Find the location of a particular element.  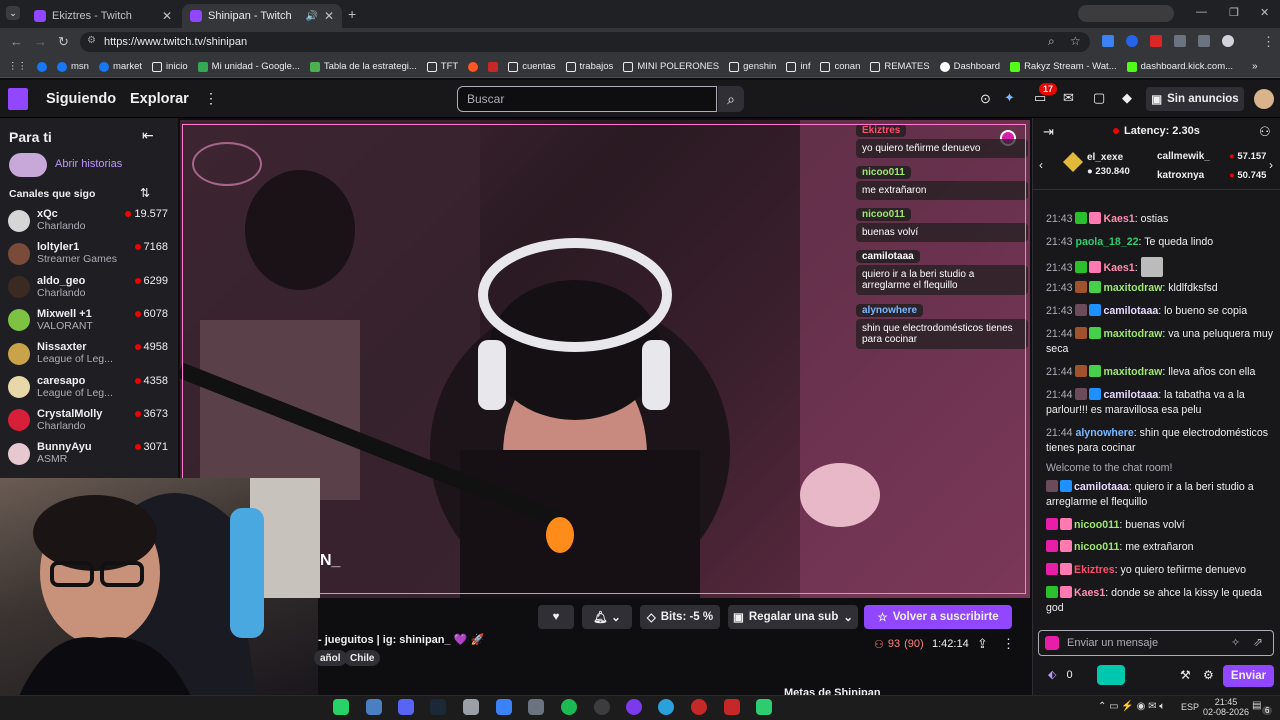

collapse-sidebar-icon: ⇤ is located at coordinates (148, 135).